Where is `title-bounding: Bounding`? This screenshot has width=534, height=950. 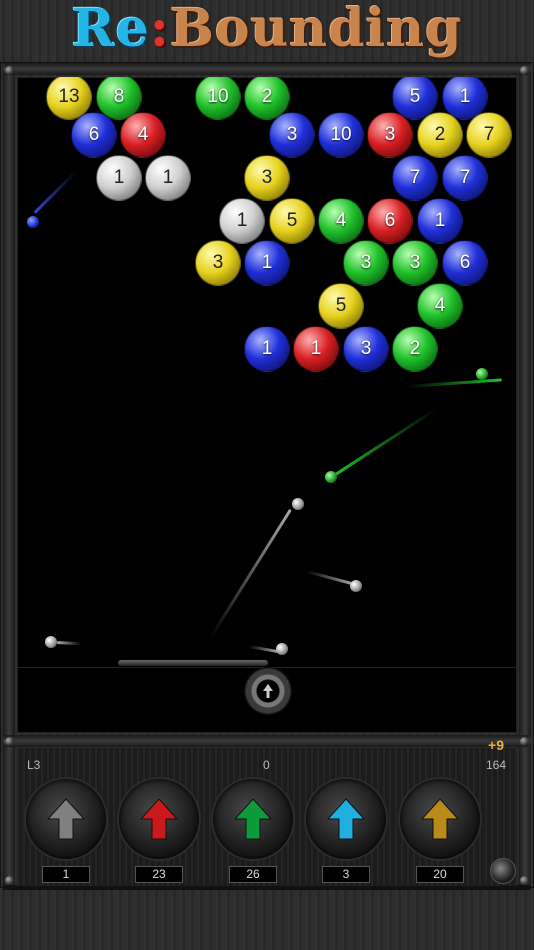 title-bounding: Bounding is located at coordinates (316, 29).